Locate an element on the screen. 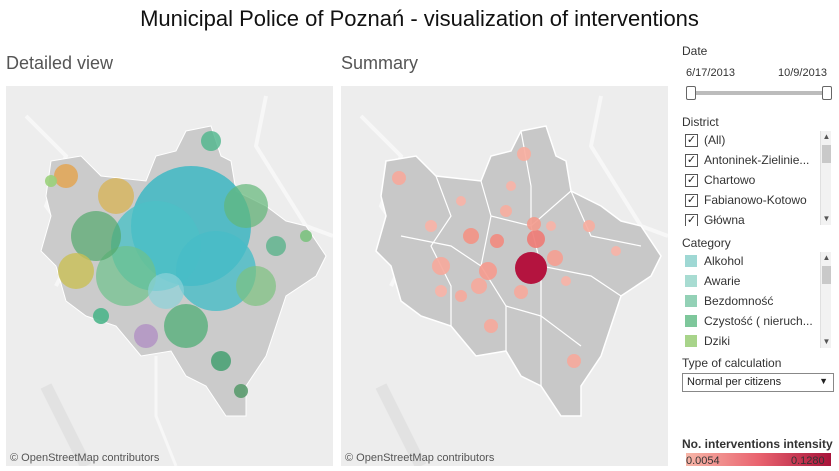  calculation-value: Normal per citizens is located at coordinates (734, 382).